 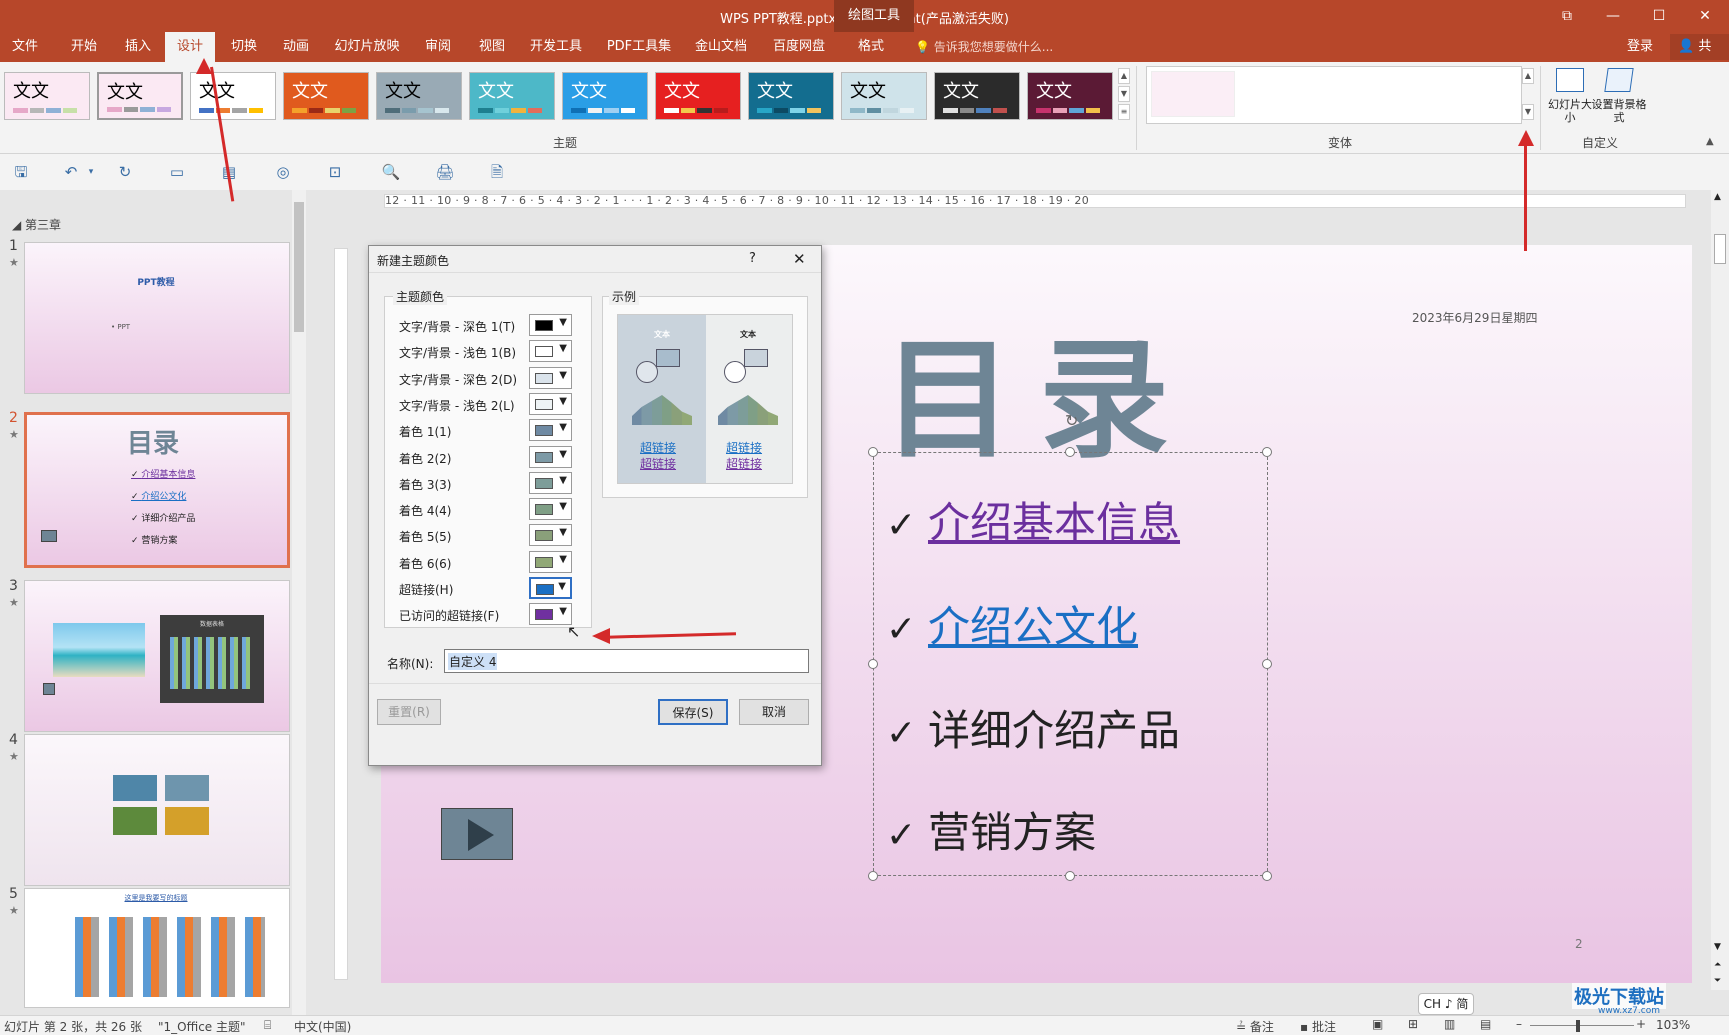 What do you see at coordinates (1570, 96) in the screenshot?
I see `slide-size-button: 幻灯片大小` at bounding box center [1570, 96].